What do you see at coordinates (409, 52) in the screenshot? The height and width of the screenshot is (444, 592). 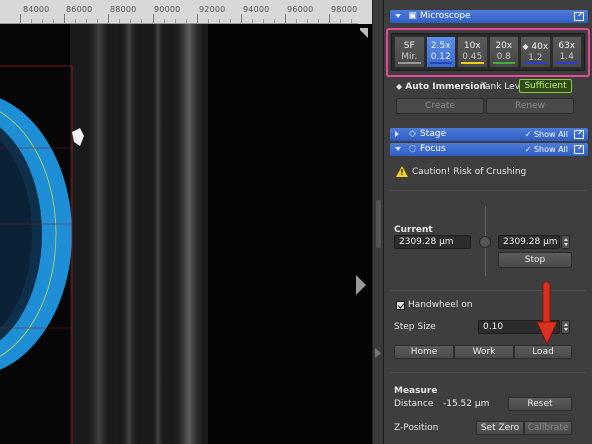 I see `objective-button: SF Mir.` at bounding box center [409, 52].